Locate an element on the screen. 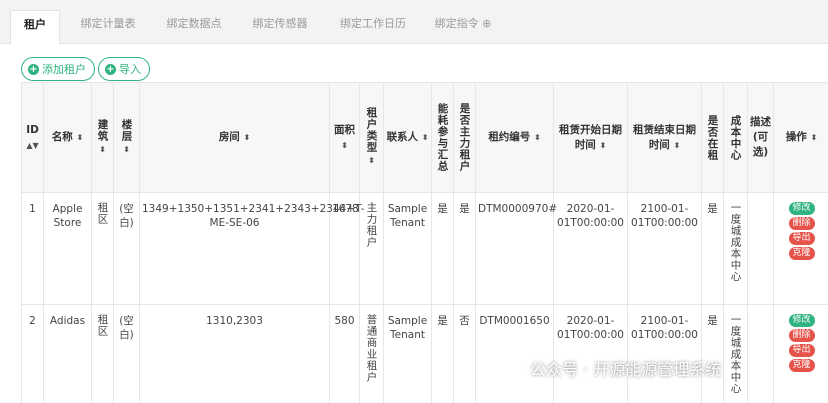 The height and width of the screenshot is (403, 828). cell-name: Adidas is located at coordinates (67, 353).